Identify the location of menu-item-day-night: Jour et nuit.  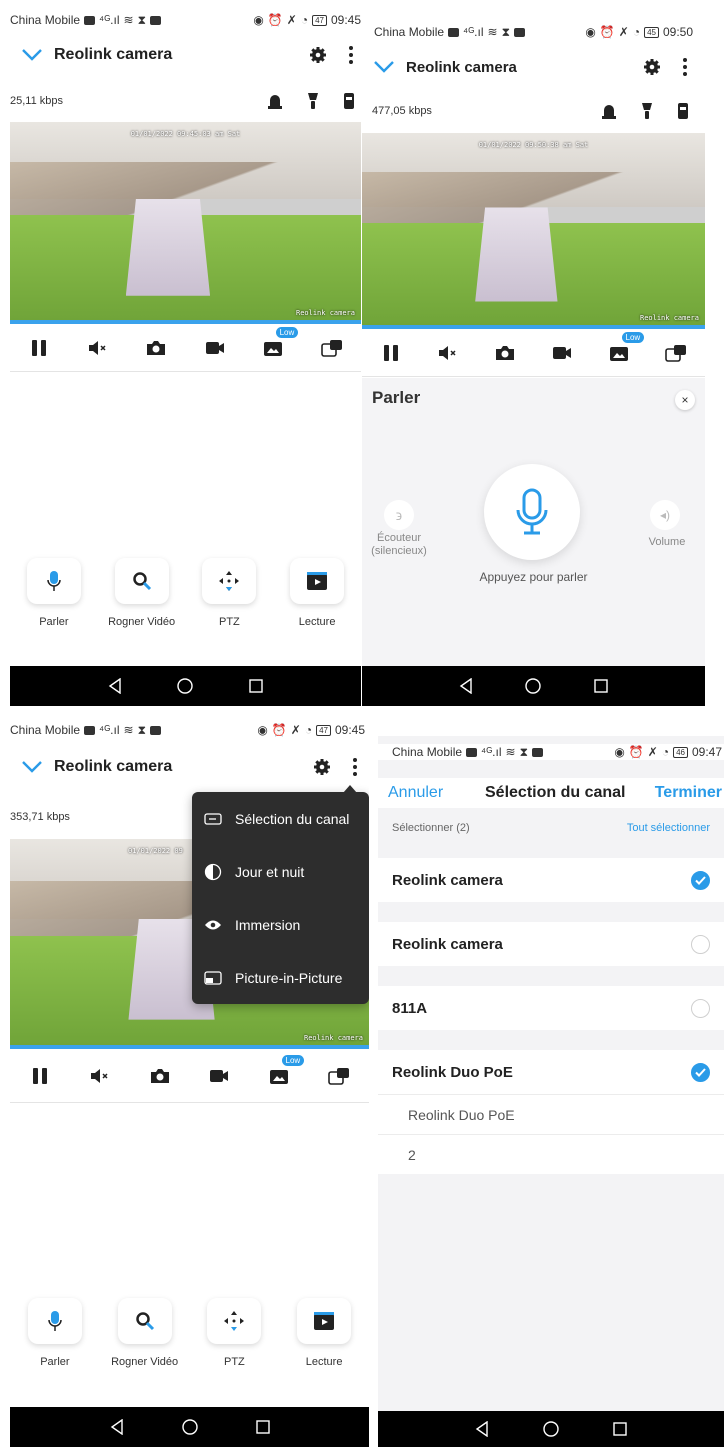
(280, 871).